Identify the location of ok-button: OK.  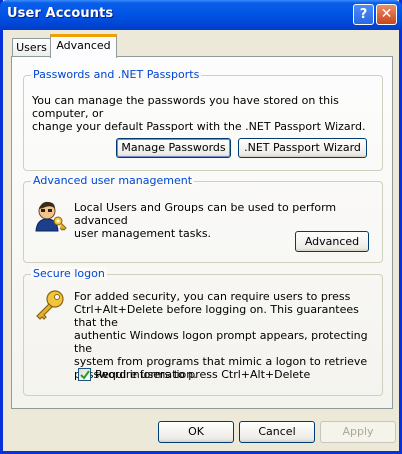
(196, 432).